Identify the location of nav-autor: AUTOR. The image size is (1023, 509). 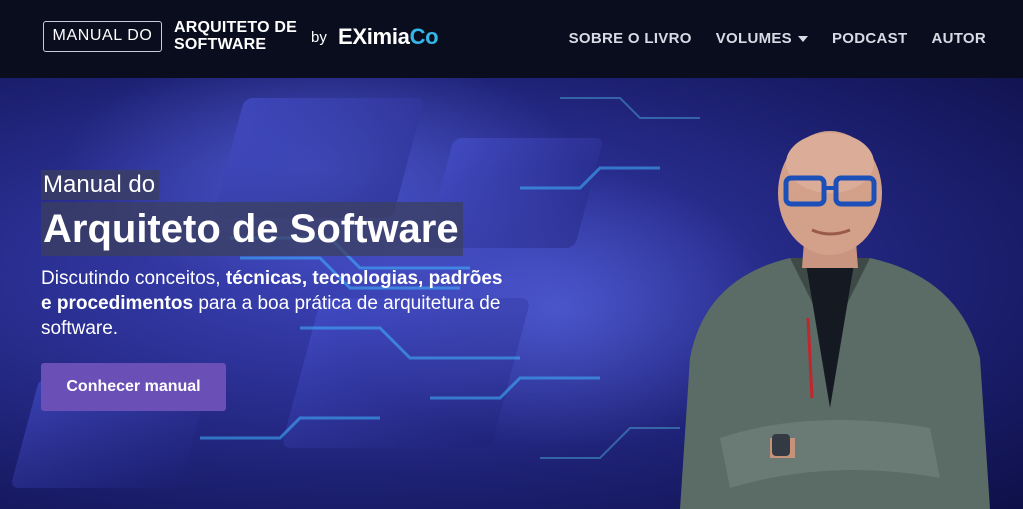
(958, 38).